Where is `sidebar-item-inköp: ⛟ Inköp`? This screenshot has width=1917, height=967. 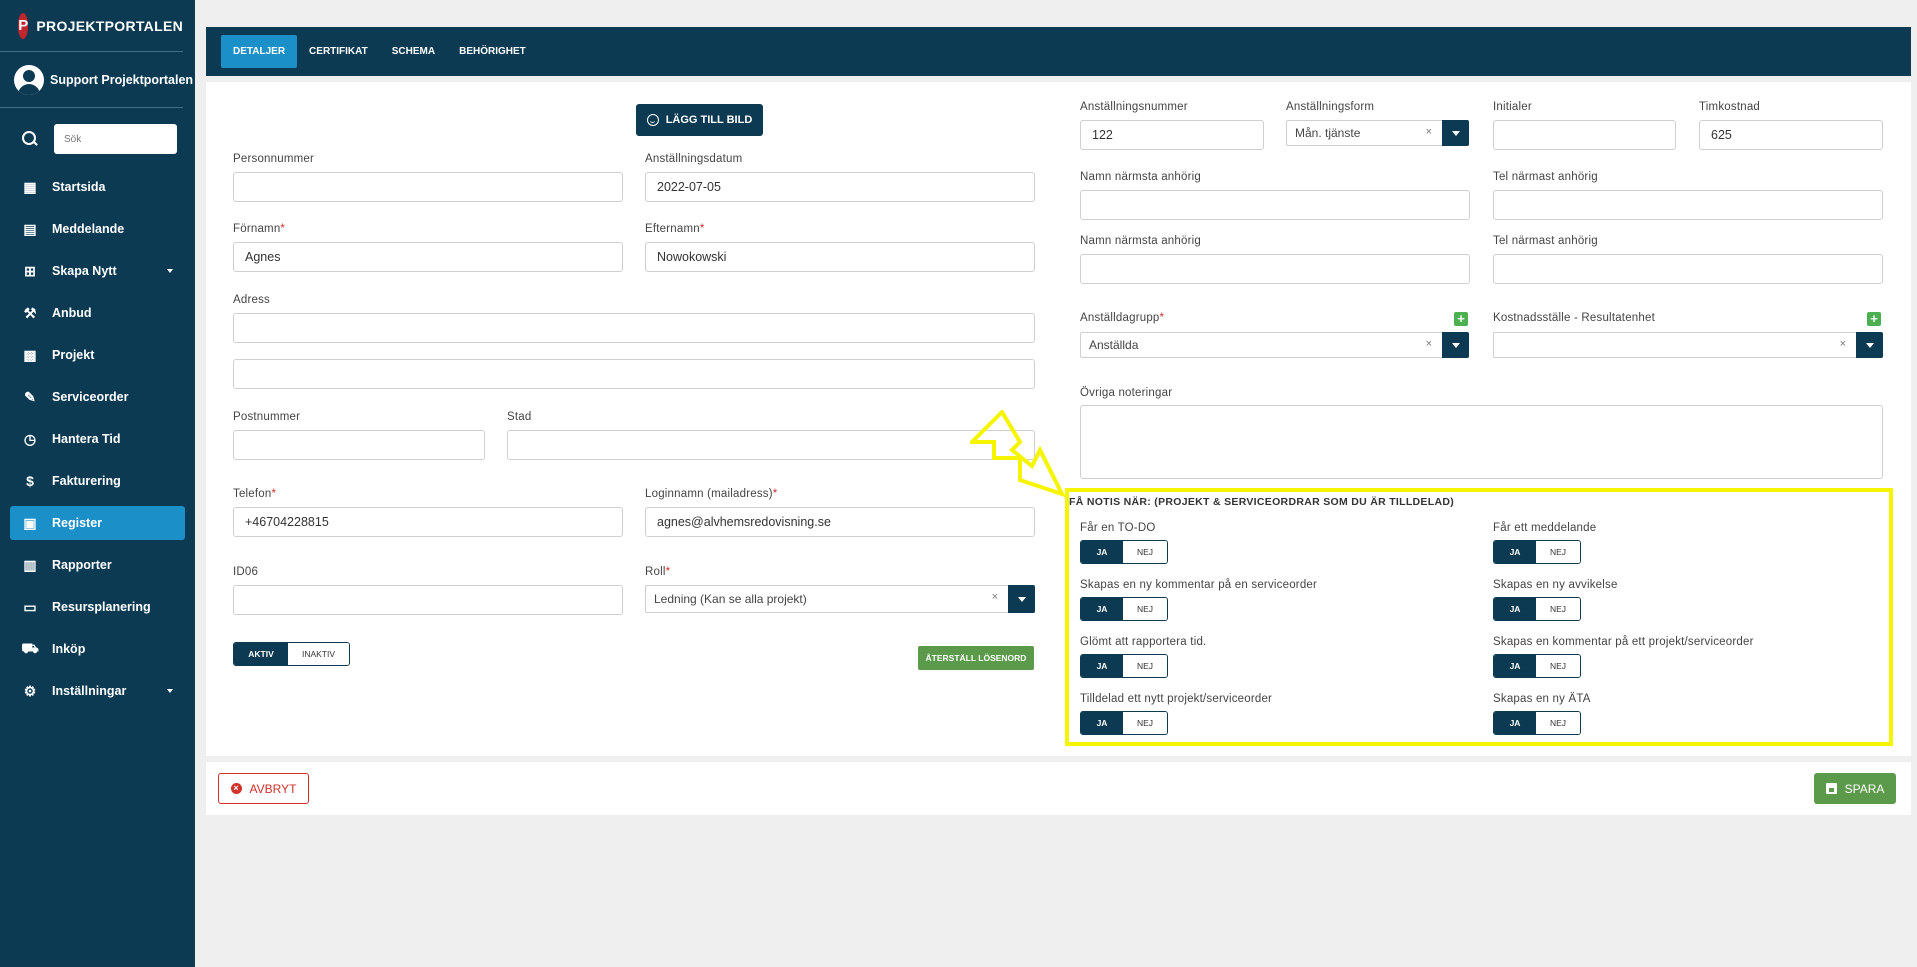 sidebar-item-inköp: ⛟ Inköp is located at coordinates (97, 649).